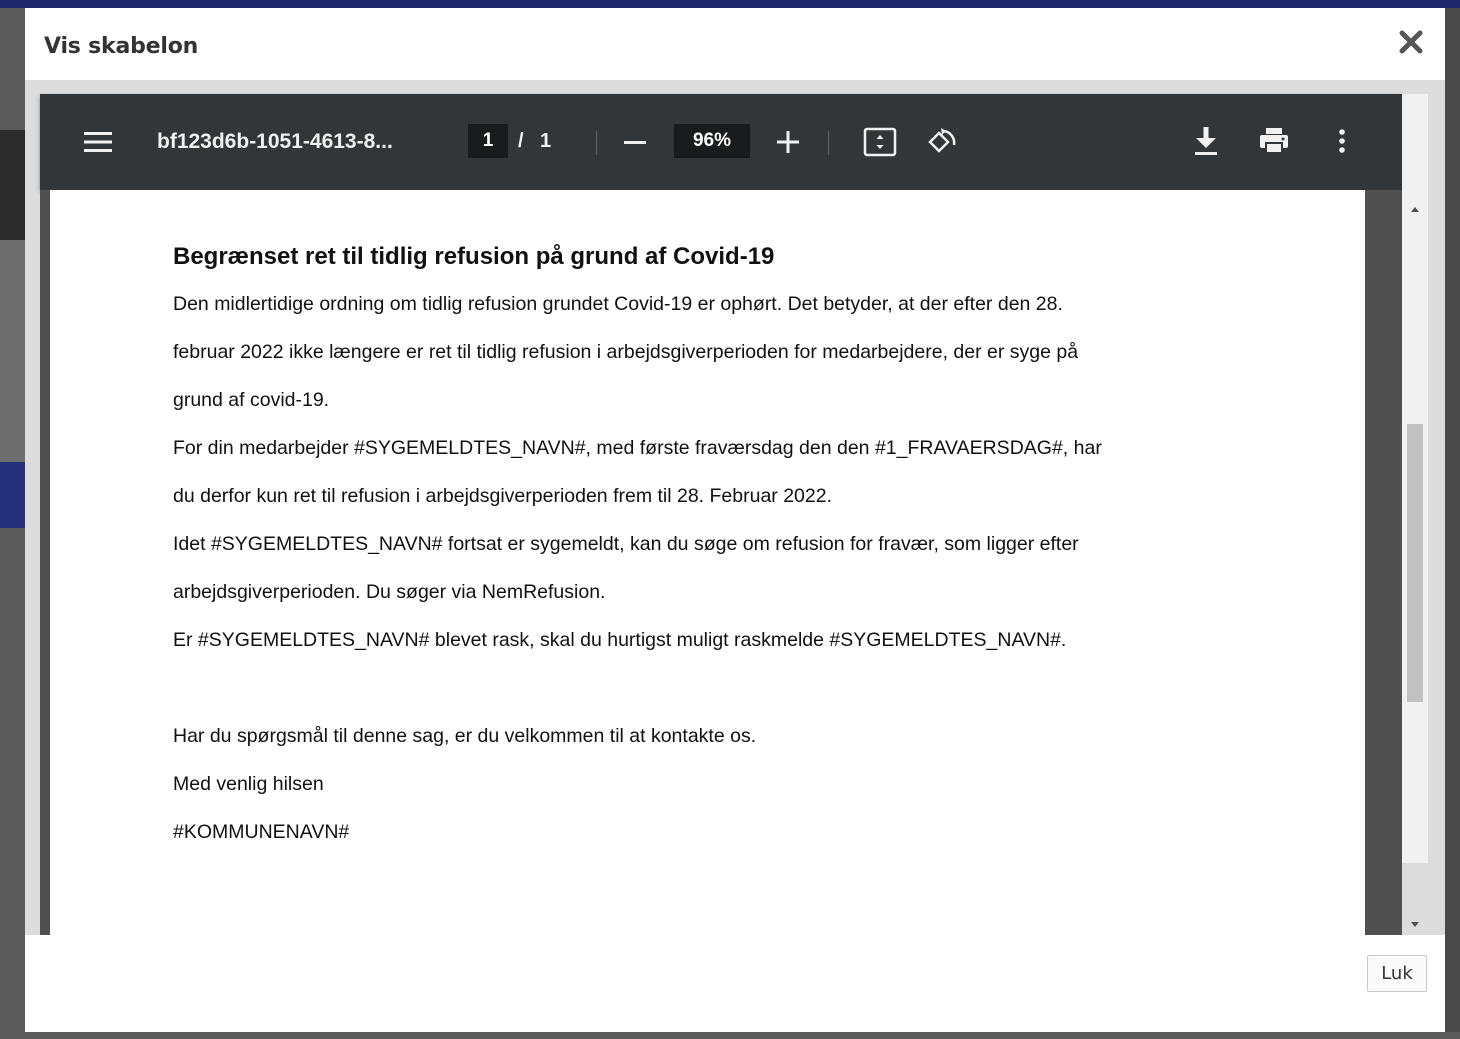 This screenshot has width=1460, height=1039. I want to click on dialog-footer: Luk, so click(735, 983).